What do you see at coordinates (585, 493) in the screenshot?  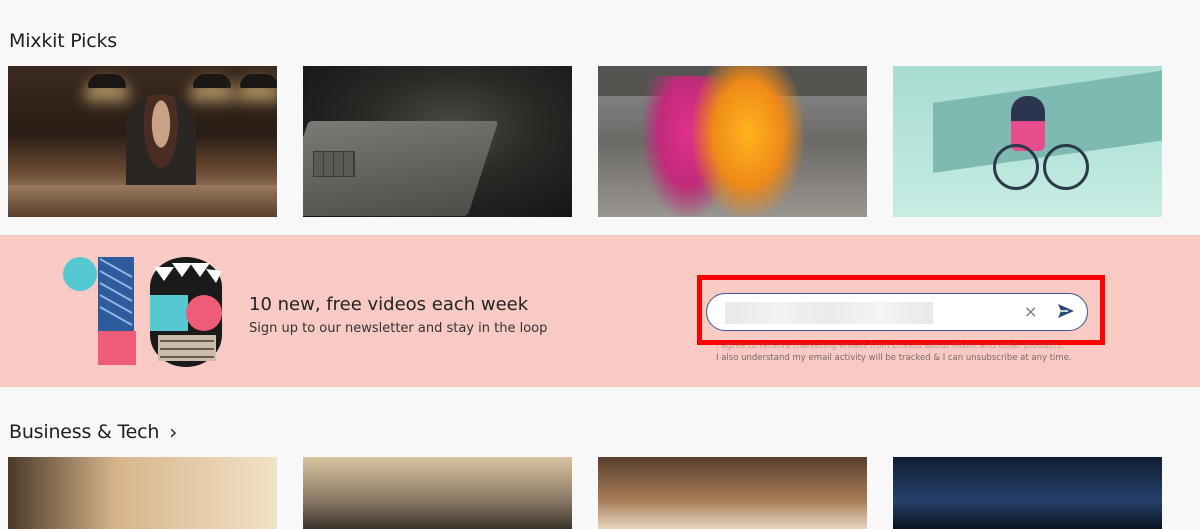 I see `business-tech-row` at bounding box center [585, 493].